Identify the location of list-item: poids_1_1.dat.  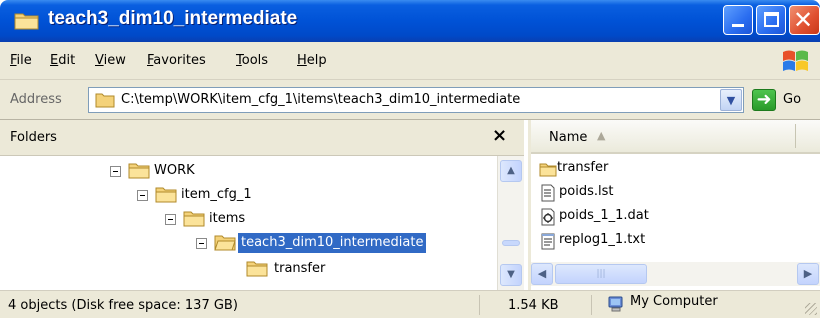
(639, 217).